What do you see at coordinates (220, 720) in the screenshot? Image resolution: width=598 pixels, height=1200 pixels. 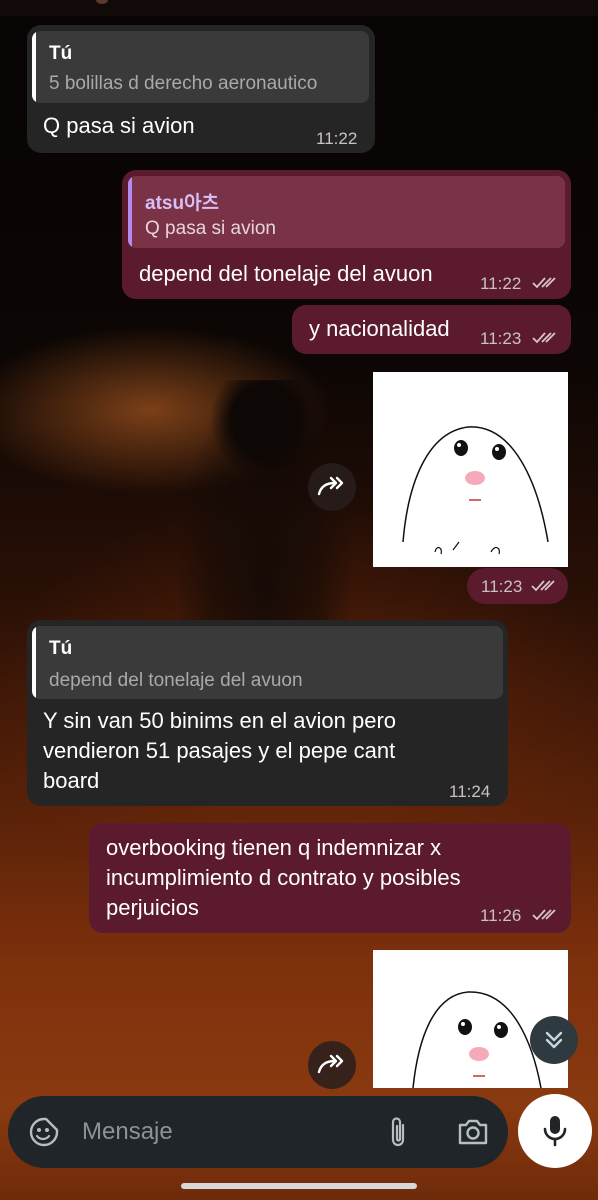 I see `message-text-line: Y sin van 50 binims en el avion pero` at bounding box center [220, 720].